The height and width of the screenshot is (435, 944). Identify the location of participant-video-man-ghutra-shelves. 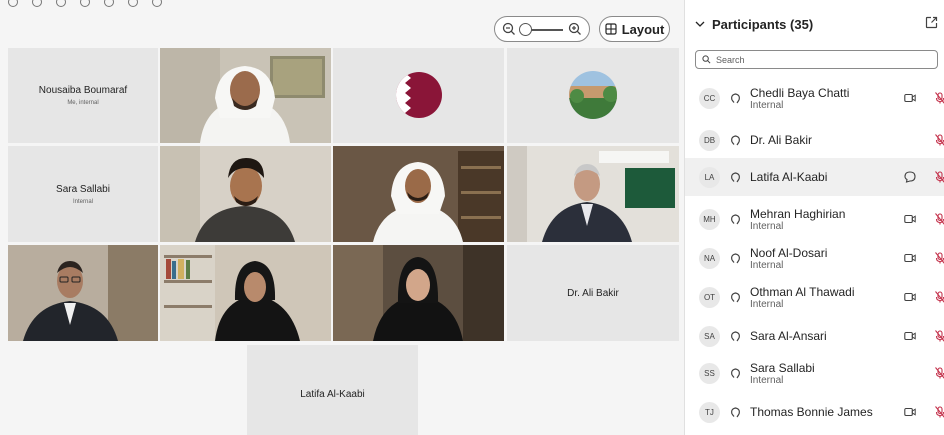
(418, 194).